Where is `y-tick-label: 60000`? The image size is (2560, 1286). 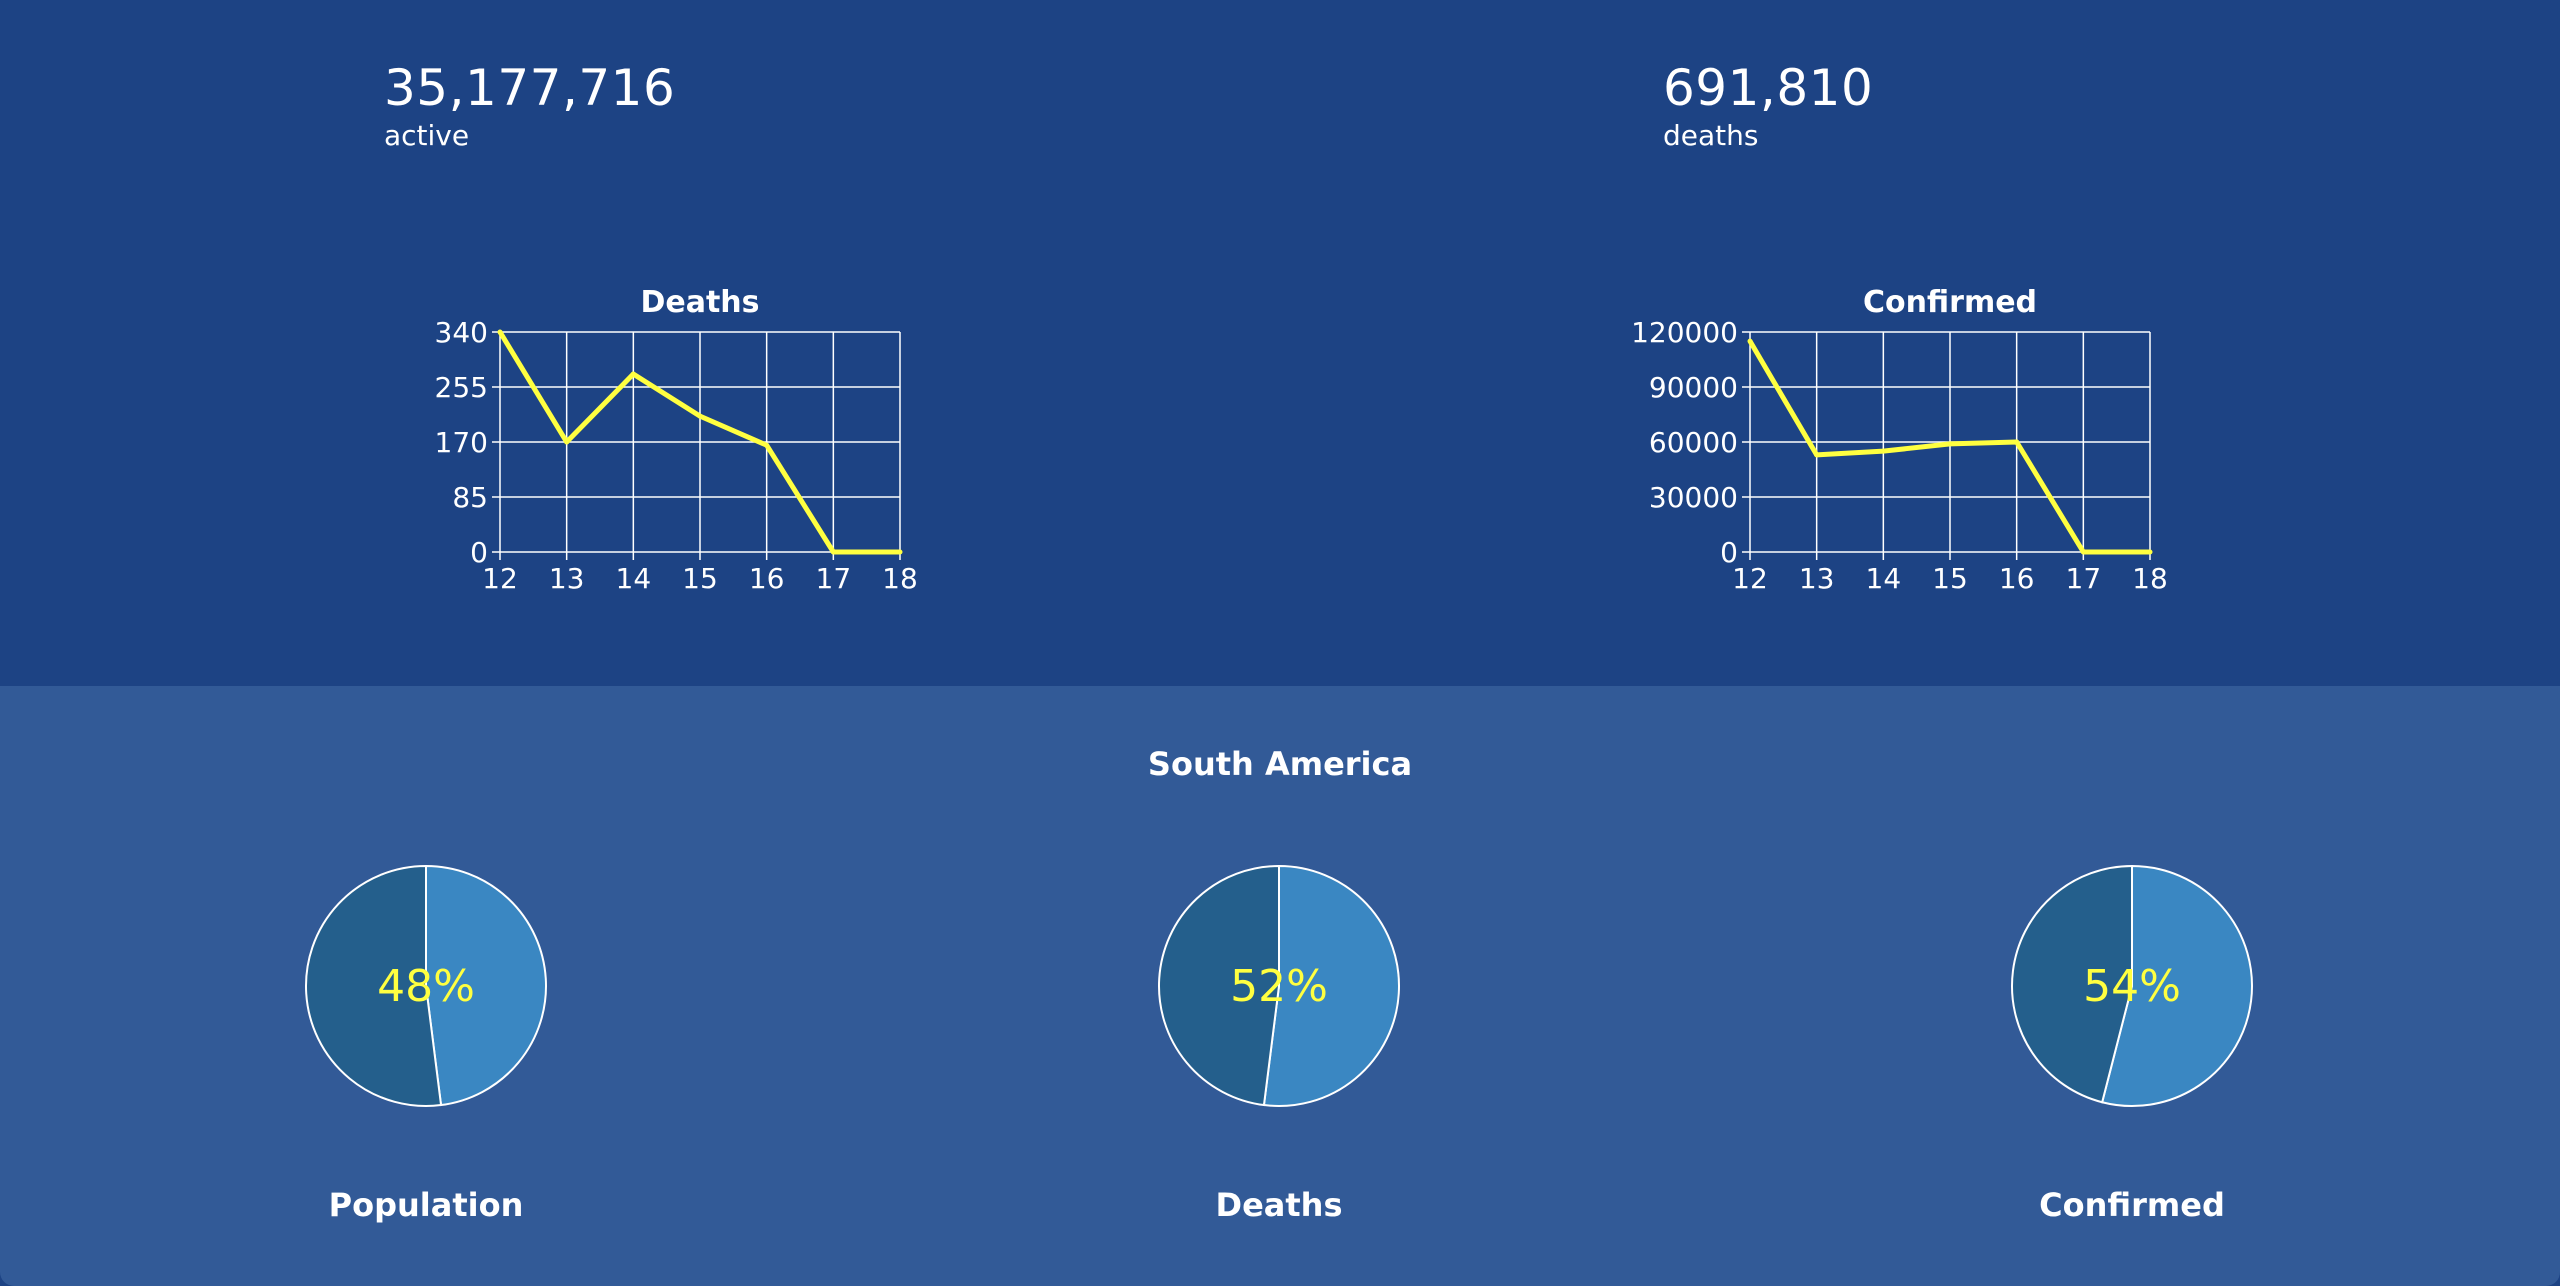
y-tick-label: 60000 is located at coordinates (1693, 442).